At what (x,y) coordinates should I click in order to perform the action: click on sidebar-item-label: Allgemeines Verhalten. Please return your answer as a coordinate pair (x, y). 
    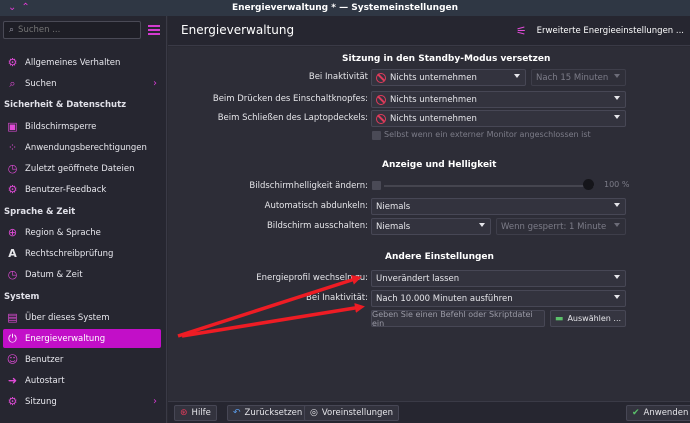
    Looking at the image, I should click on (73, 62).